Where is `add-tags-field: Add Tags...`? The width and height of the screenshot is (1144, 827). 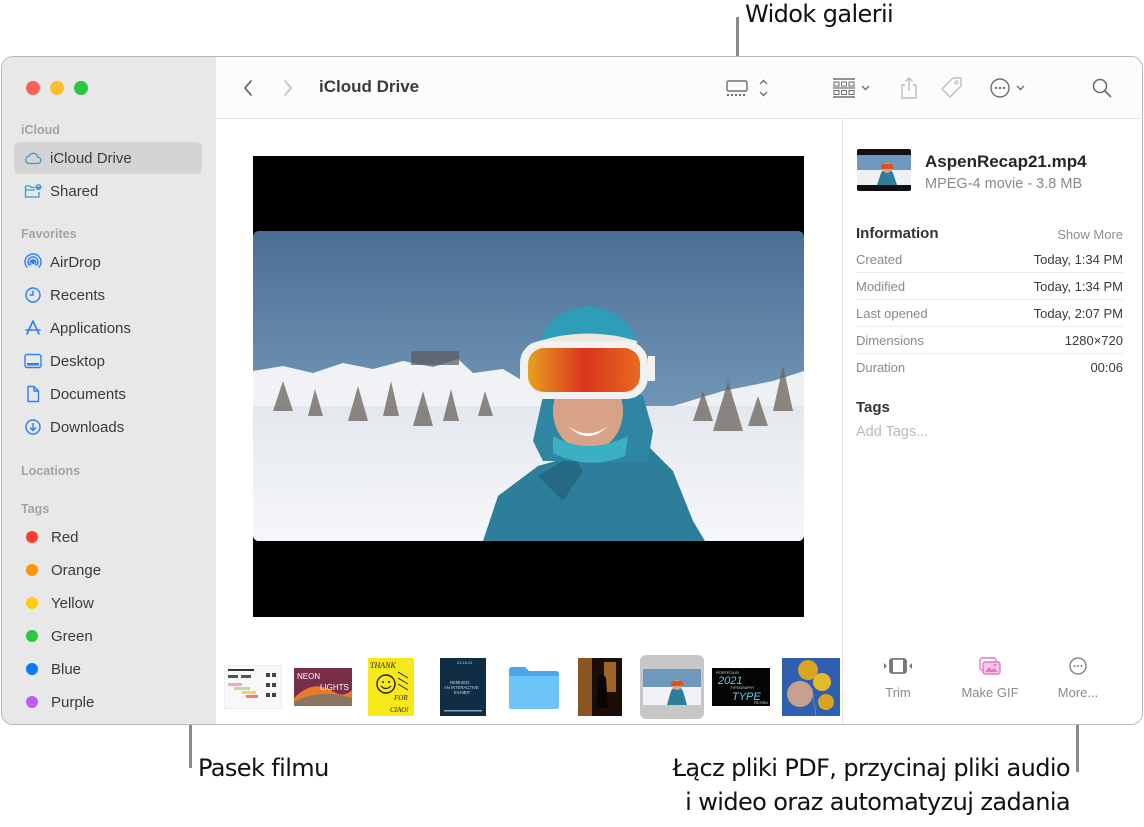 add-tags-field: Add Tags... is located at coordinates (892, 432).